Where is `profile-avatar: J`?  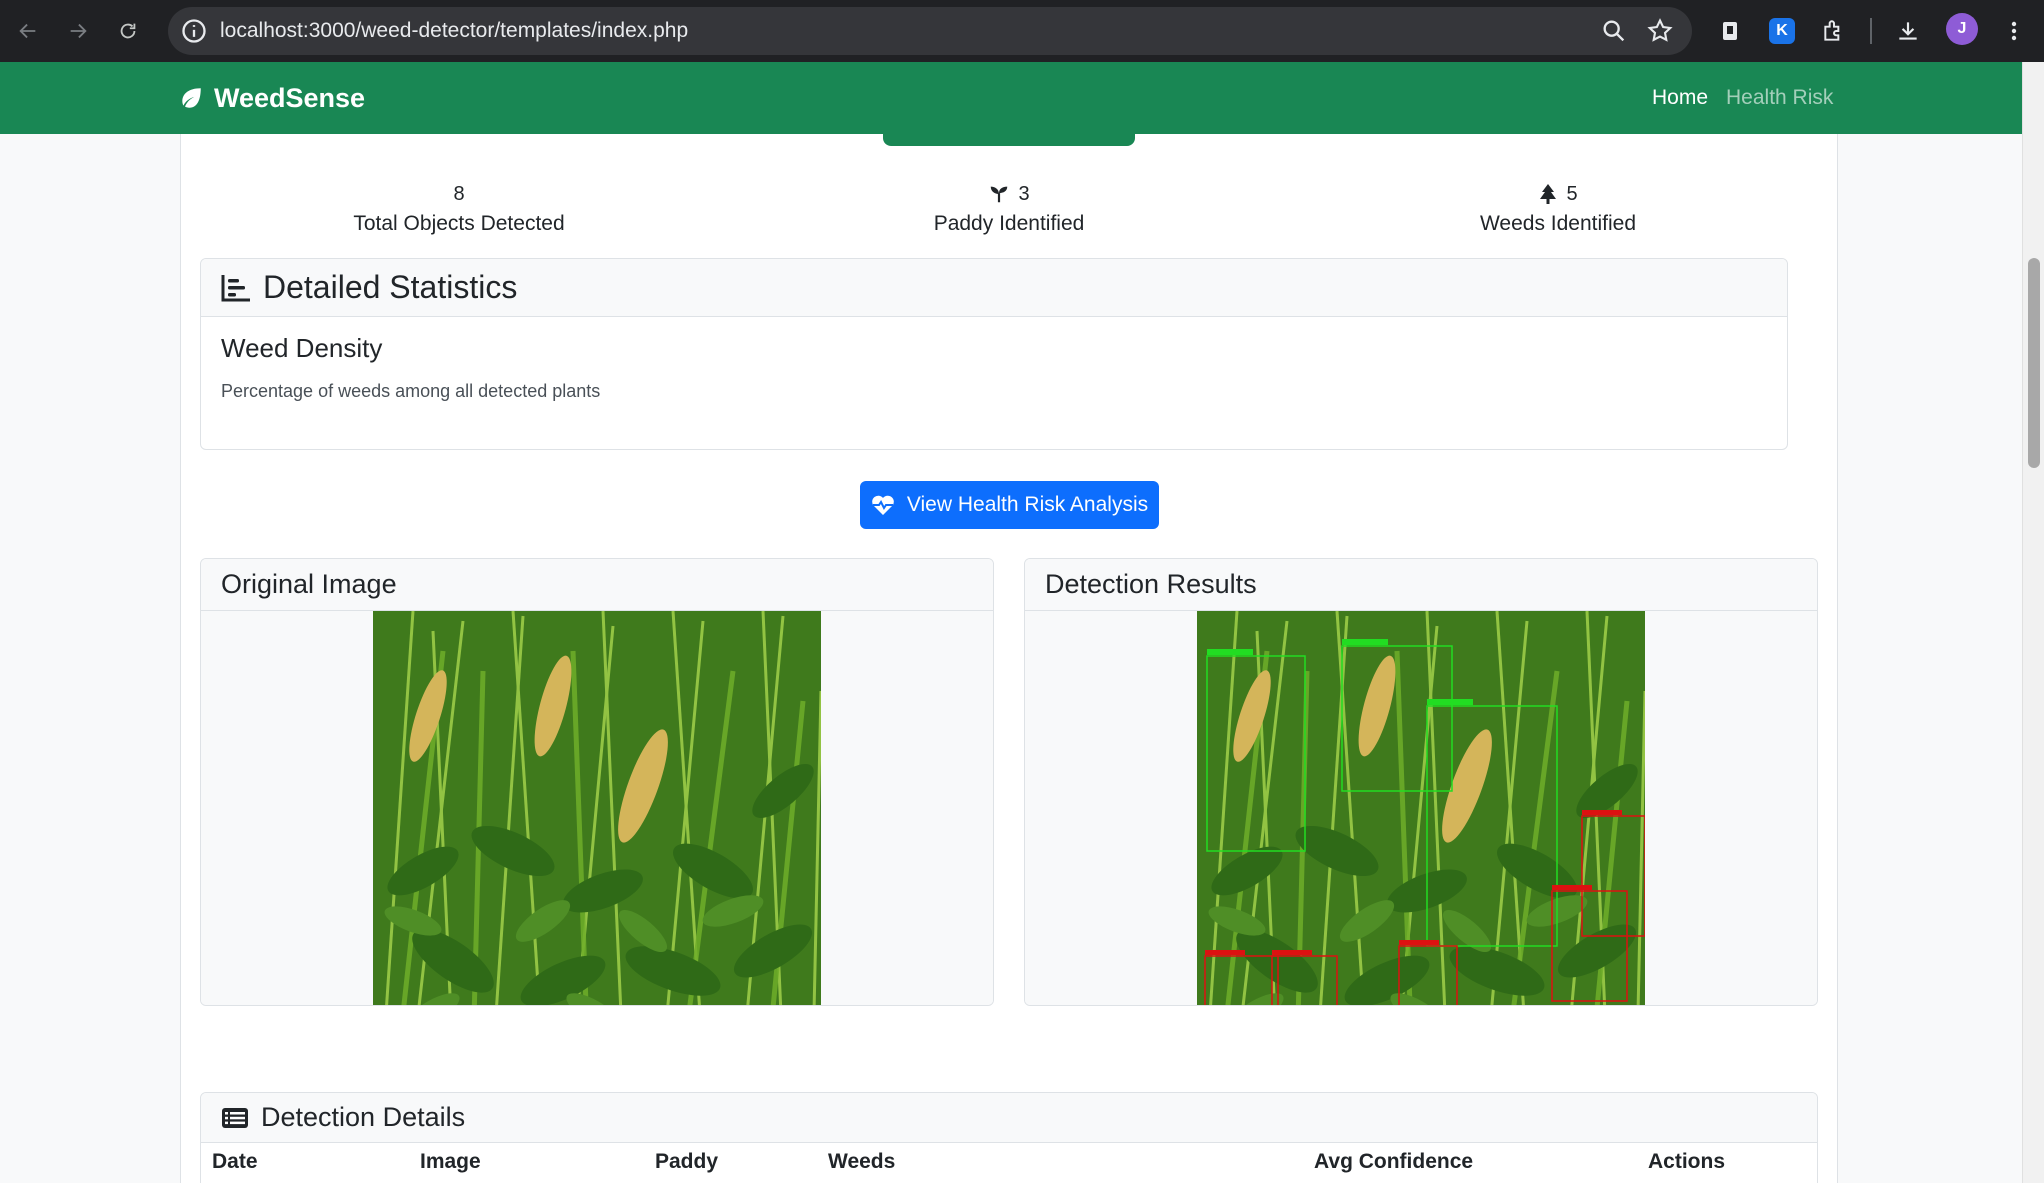
profile-avatar: J is located at coordinates (1962, 29).